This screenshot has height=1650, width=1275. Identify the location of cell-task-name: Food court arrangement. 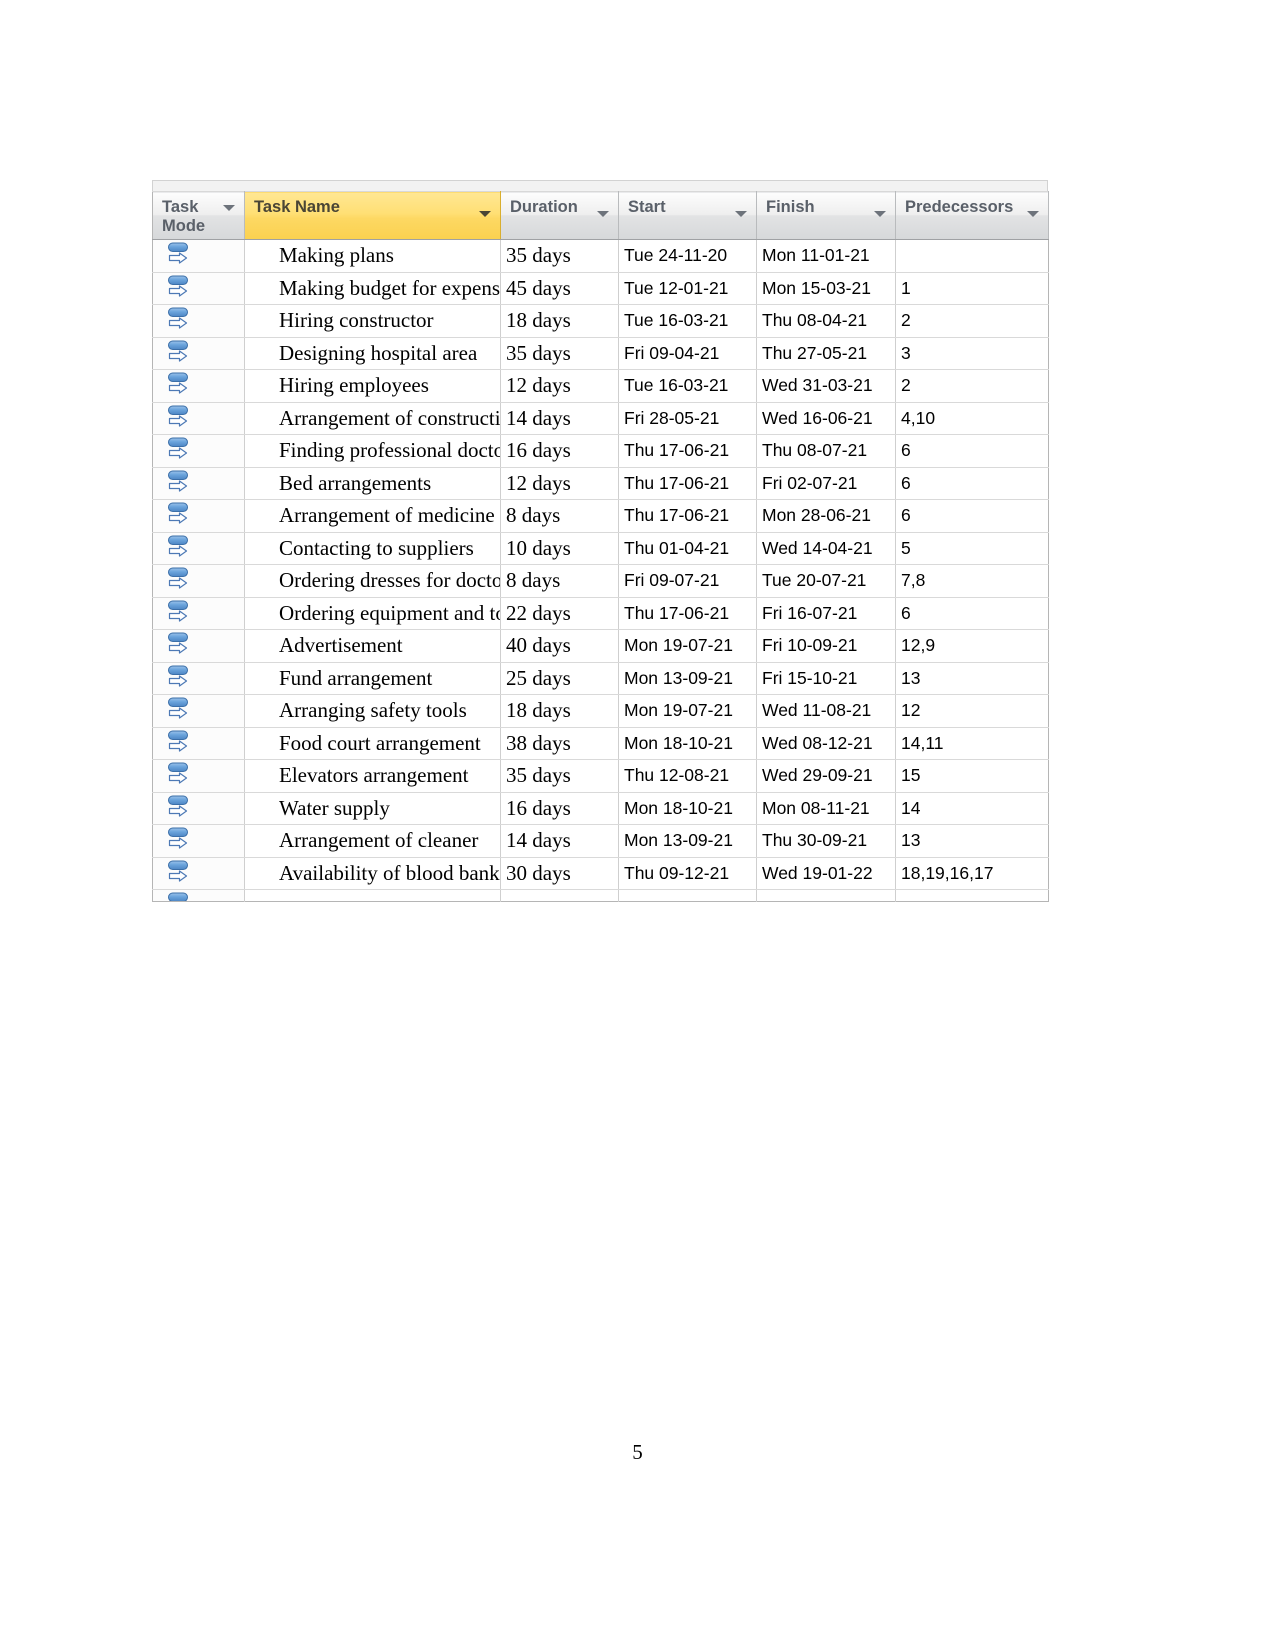
(372, 743).